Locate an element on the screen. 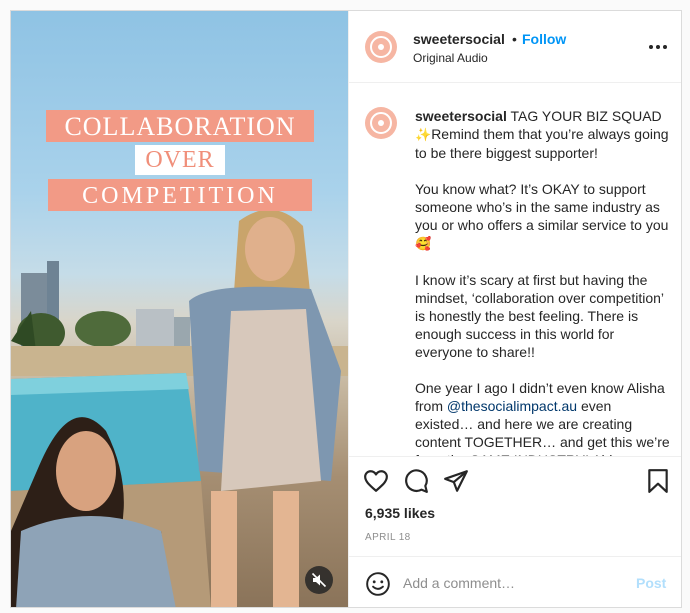 This screenshot has height=613, width=690. mute-button is located at coordinates (319, 580).